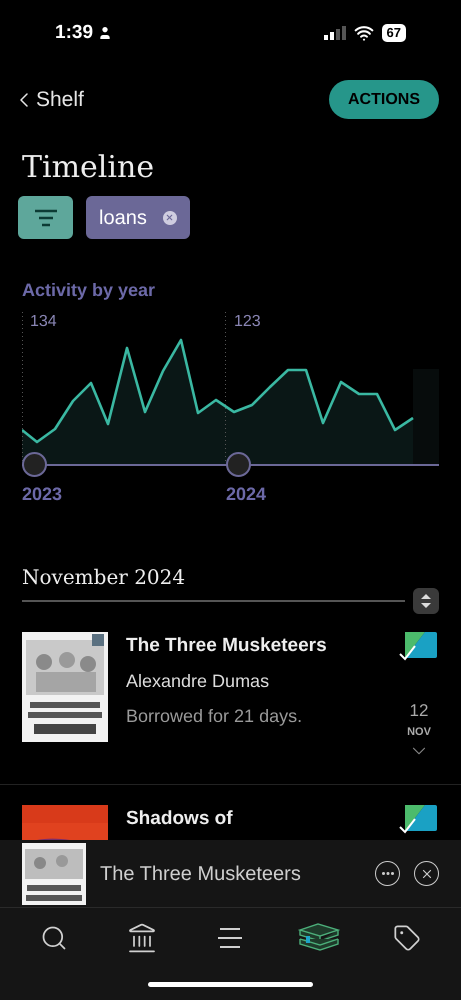 This screenshot has height=1000, width=461. Describe the element at coordinates (406, 938) in the screenshot. I see `tag-icon` at that location.